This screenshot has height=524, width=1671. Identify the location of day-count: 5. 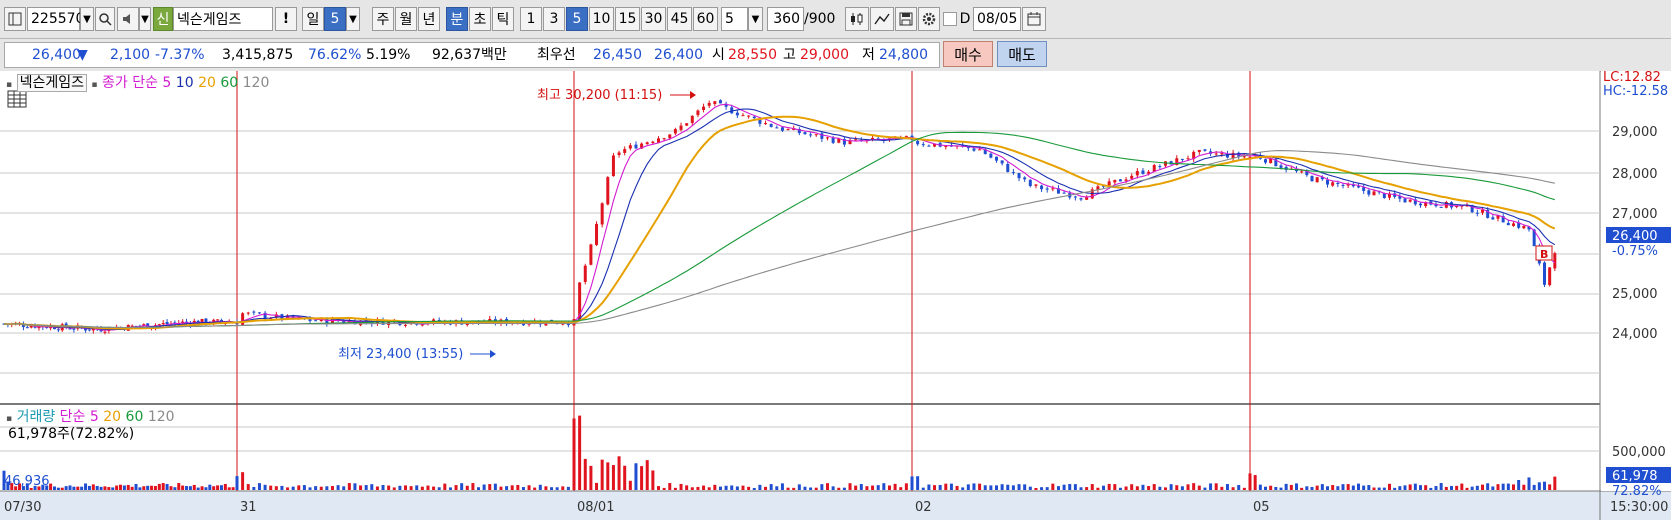
(335, 19).